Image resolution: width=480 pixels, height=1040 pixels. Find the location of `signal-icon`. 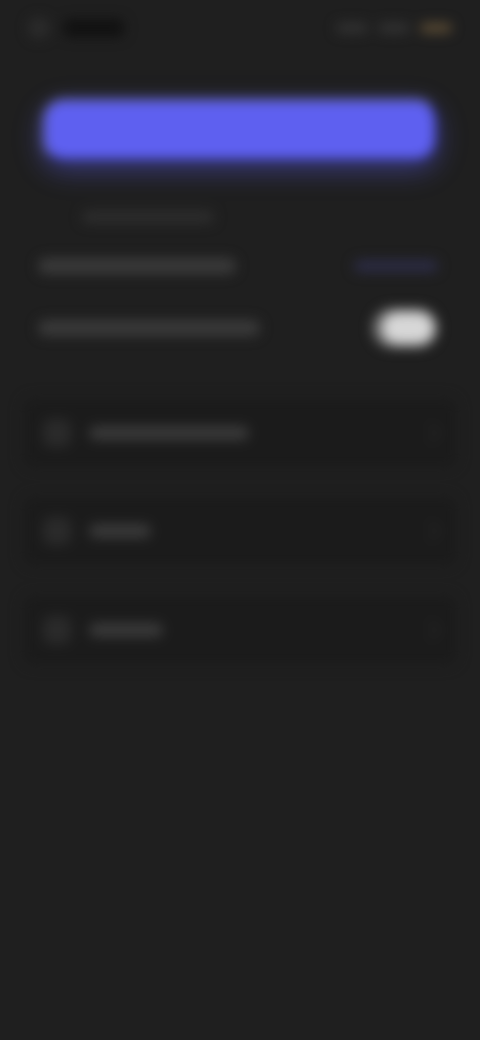

signal-icon is located at coordinates (352, 28).